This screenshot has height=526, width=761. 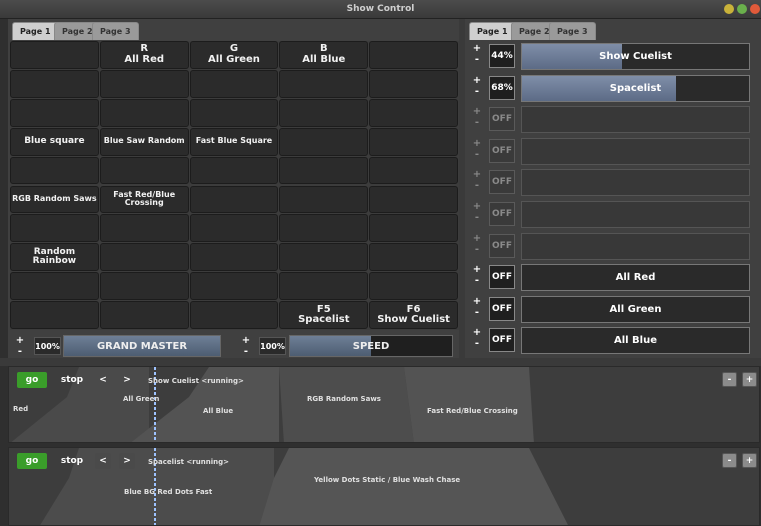 I want to click on executor-cell-r6-c5, so click(x=413, y=199).